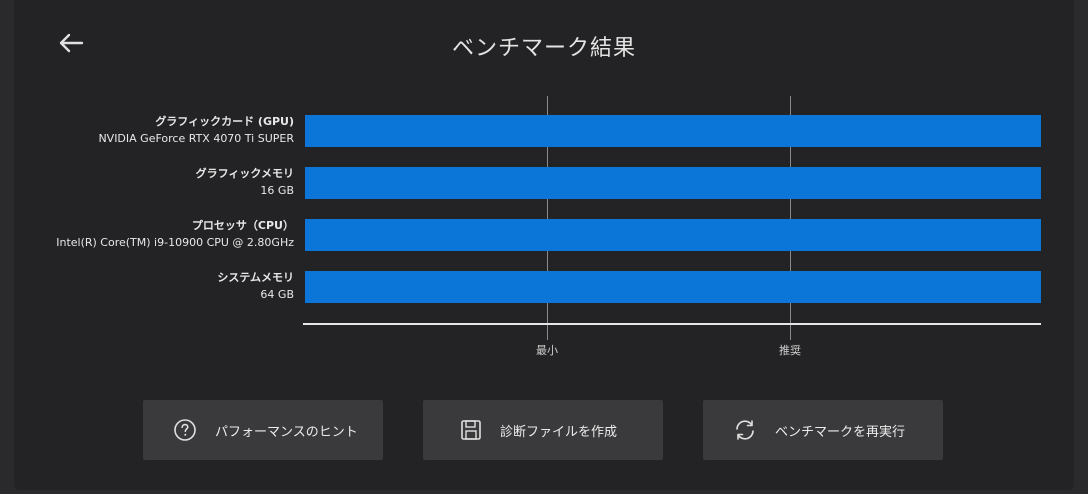 The height and width of the screenshot is (494, 1088). Describe the element at coordinates (672, 324) in the screenshot. I see `x-axis` at that location.